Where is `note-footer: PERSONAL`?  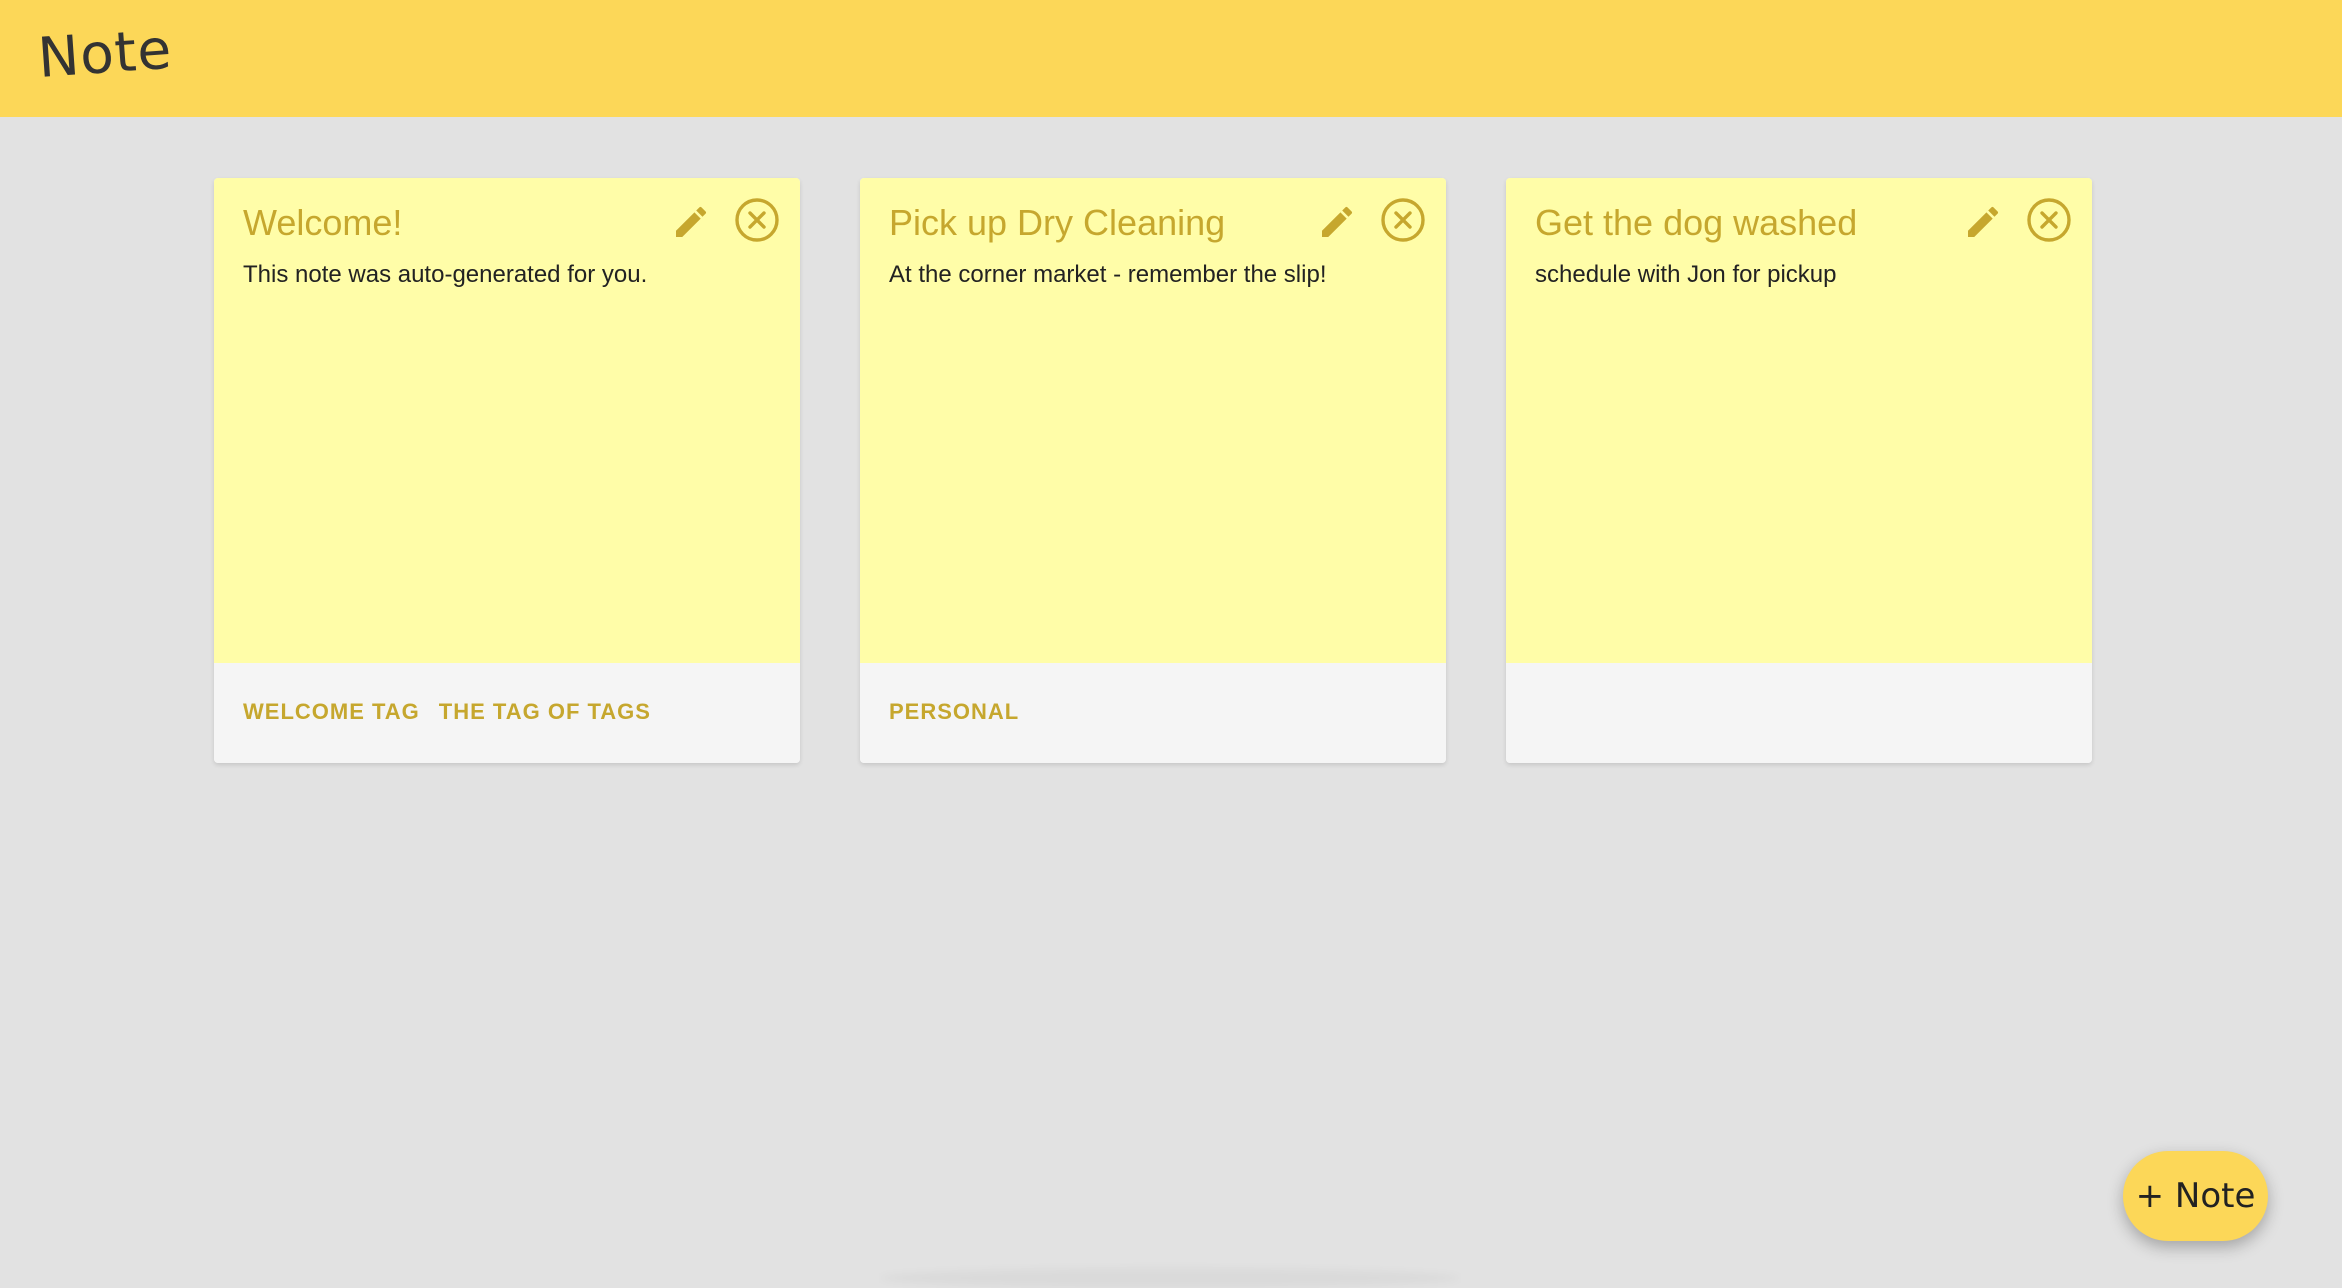
note-footer: PERSONAL is located at coordinates (1153, 713).